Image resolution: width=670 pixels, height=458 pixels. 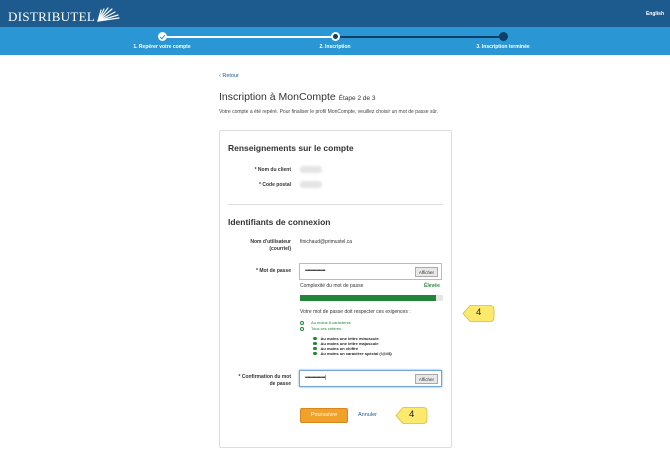 I want to click on language-link: English, so click(x=655, y=14).